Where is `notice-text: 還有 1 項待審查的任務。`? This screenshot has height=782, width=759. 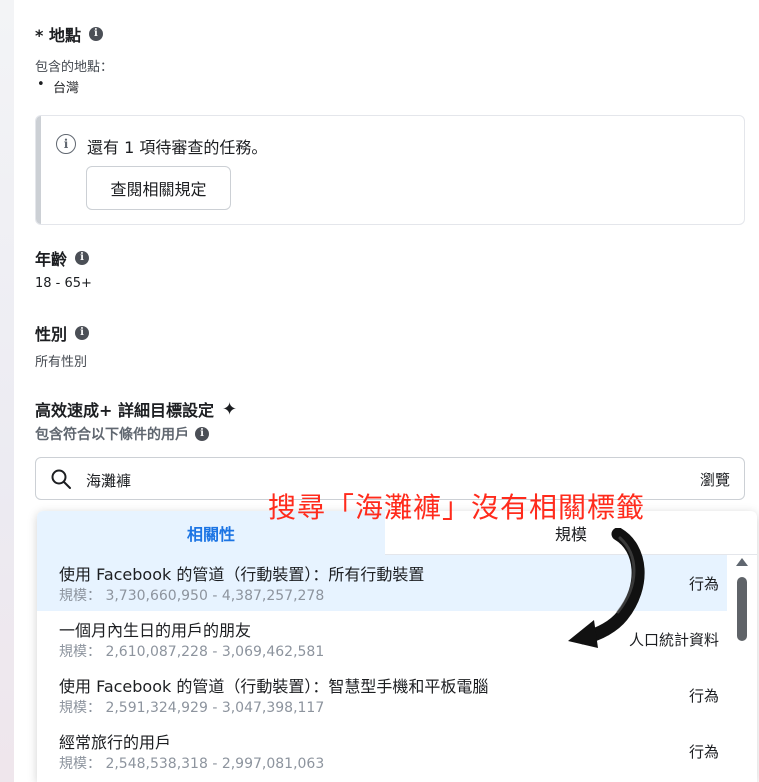 notice-text: 還有 1 項待審查的任務。 is located at coordinates (177, 147).